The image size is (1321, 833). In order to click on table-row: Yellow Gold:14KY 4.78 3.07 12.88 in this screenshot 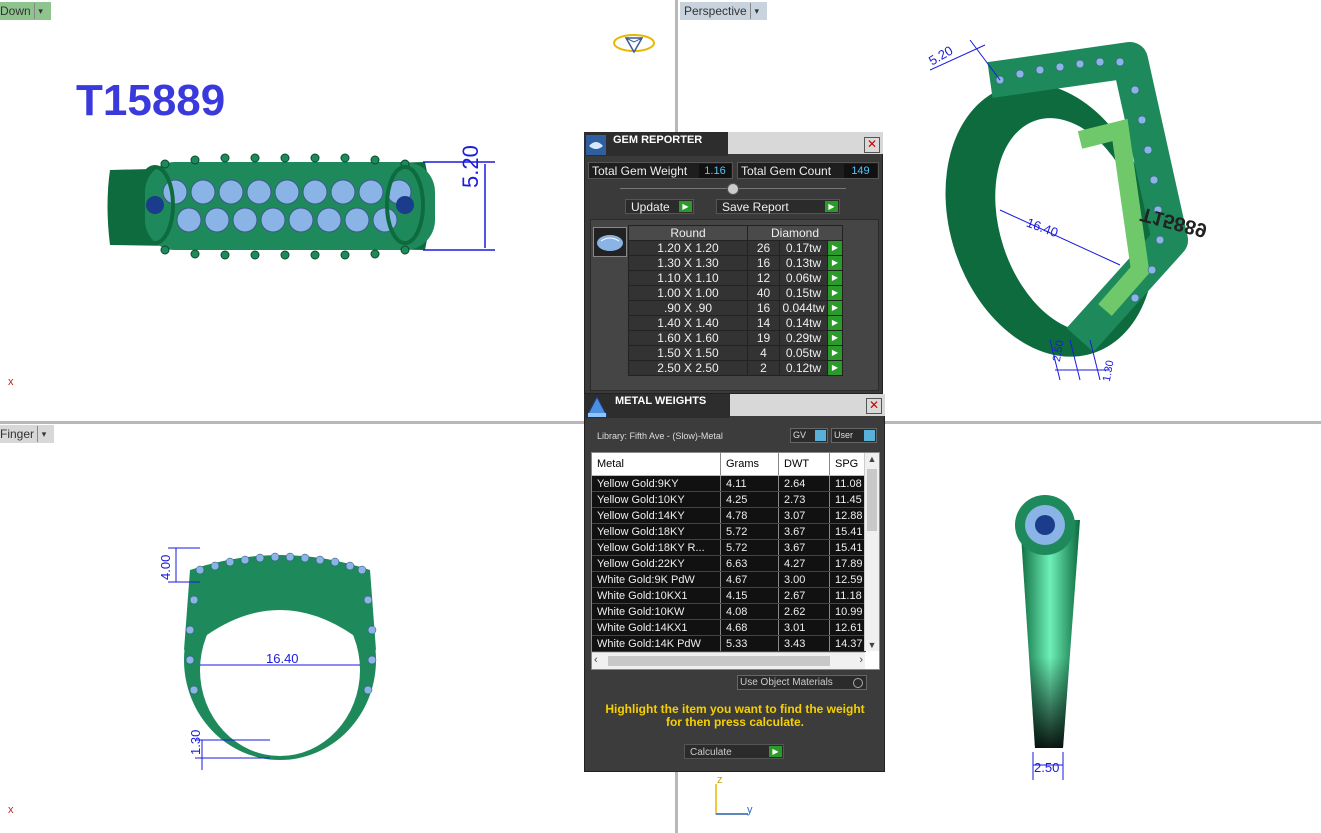, I will do `click(729, 515)`.